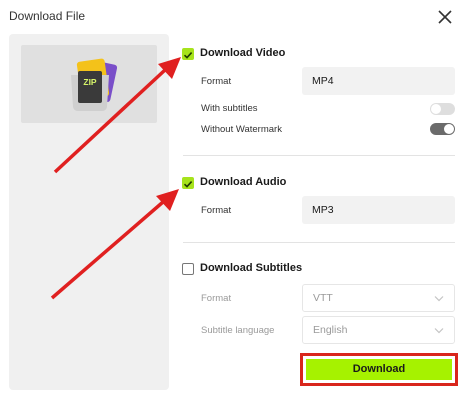 This screenshot has width=462, height=400. I want to click on download-audio-label: Download Audio, so click(243, 182).